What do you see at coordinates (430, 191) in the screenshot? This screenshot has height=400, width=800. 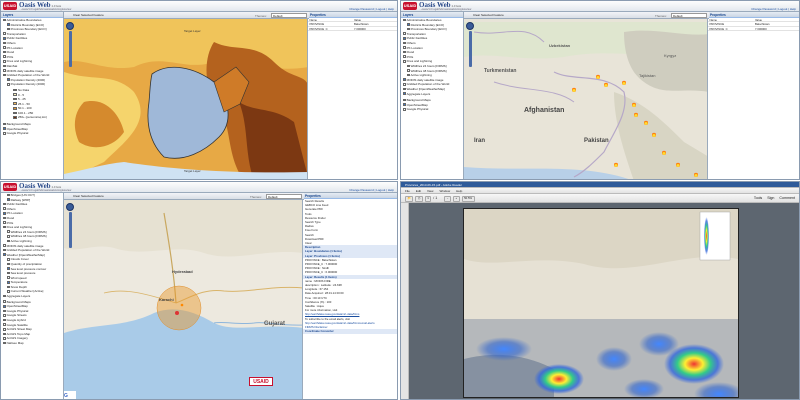 I see `menu-item: View` at bounding box center [430, 191].